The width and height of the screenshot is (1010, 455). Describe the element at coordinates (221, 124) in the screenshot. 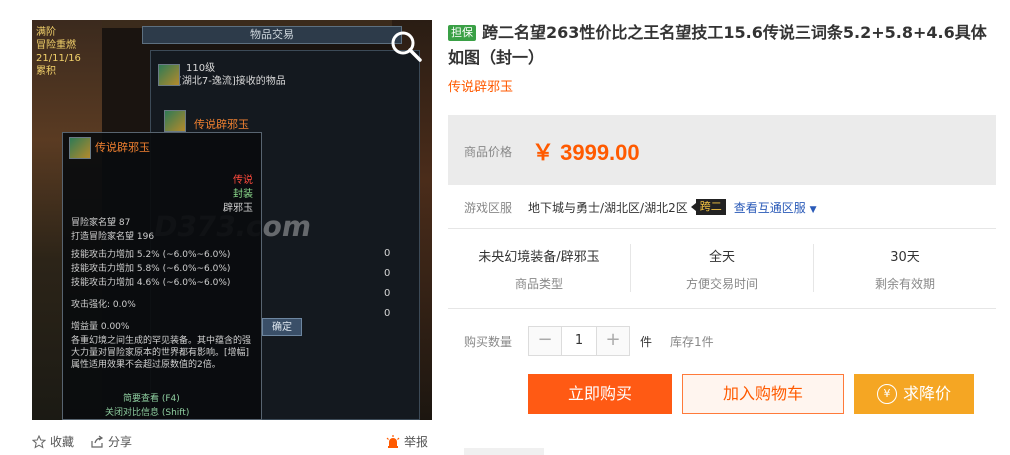

I see `trade-item-name: 传说辟邪玉` at that location.